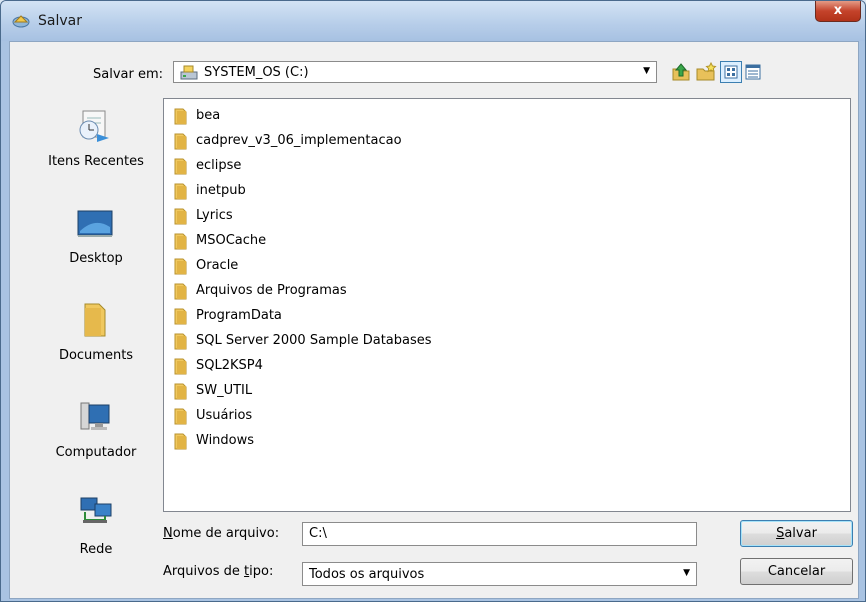 The height and width of the screenshot is (602, 866). Describe the element at coordinates (374, 366) in the screenshot. I see `list-item: SQL2KSP4` at that location.